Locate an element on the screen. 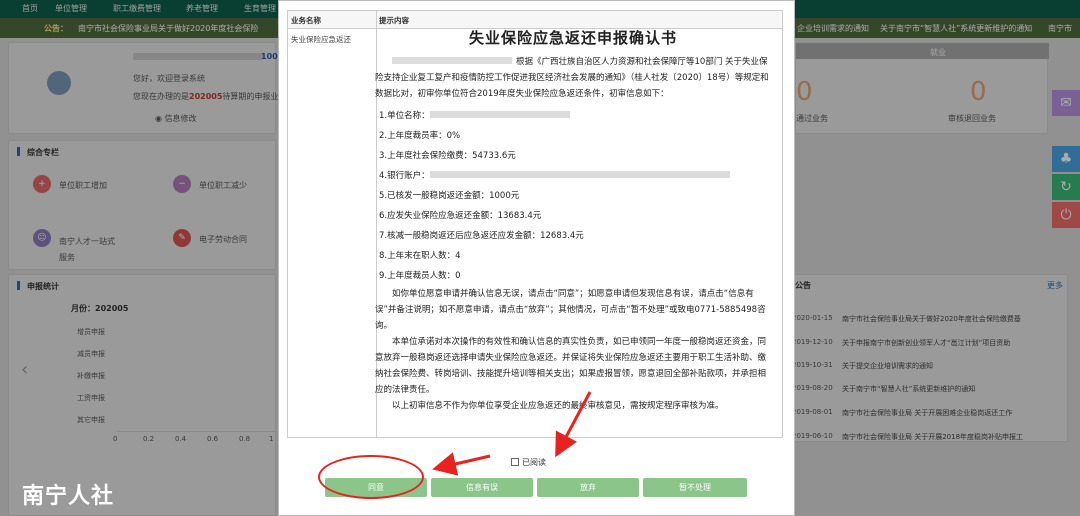  read-checkbox-row: 已阅读 is located at coordinates (528, 462).